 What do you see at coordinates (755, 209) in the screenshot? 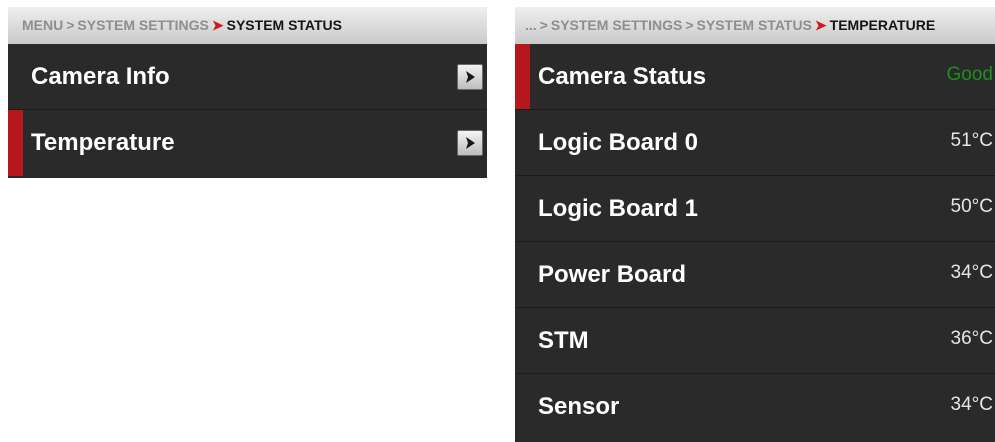
I see `status-row-logic-board-1: Logic Board 1 50°C` at bounding box center [755, 209].